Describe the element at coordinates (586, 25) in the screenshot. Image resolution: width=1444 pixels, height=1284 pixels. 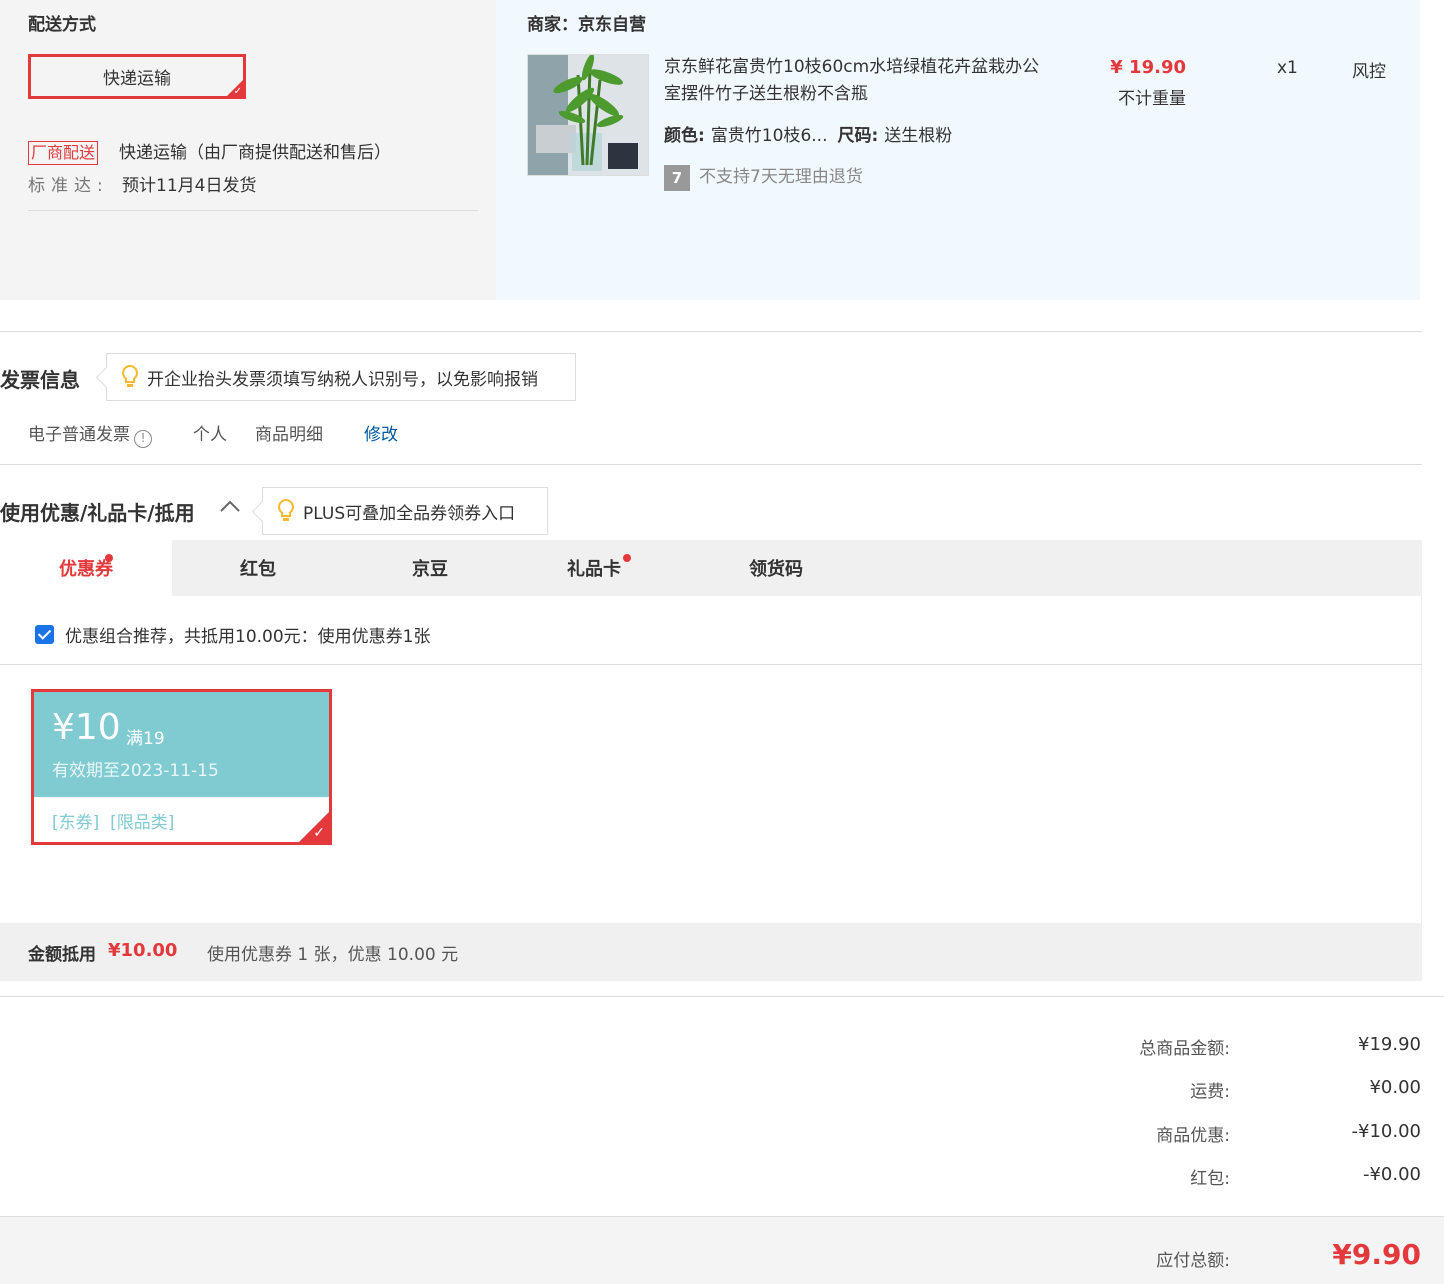
I see `seller-title: 商家：京东自营` at that location.